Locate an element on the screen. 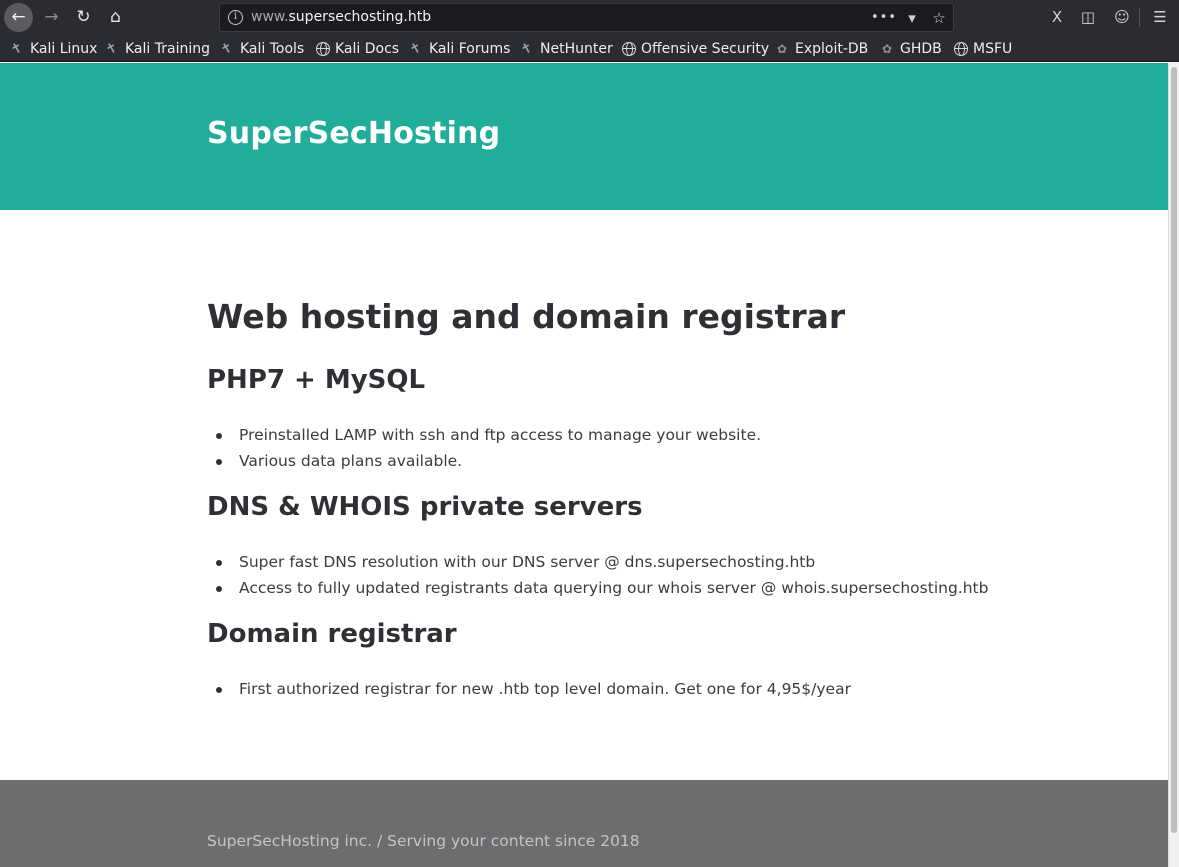 Image resolution: width=1179 pixels, height=867 pixels. bookmark-label: MSFU is located at coordinates (993, 49).